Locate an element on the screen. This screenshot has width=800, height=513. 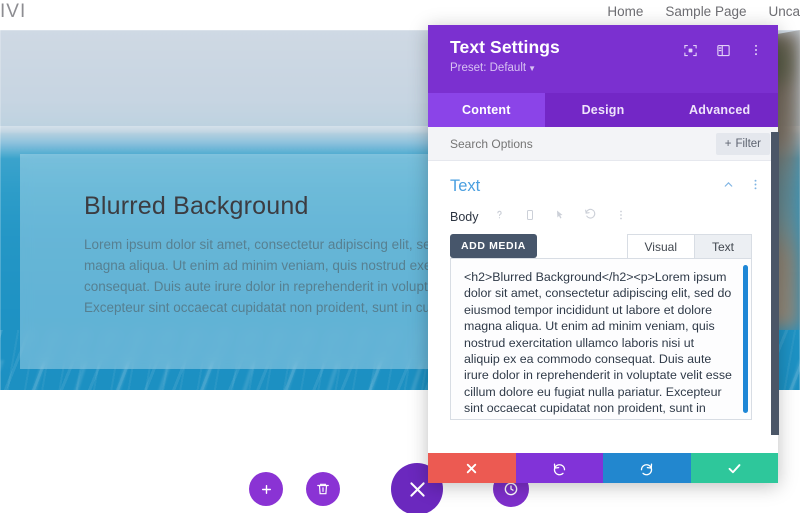
field-icons is located at coordinates (560, 217).